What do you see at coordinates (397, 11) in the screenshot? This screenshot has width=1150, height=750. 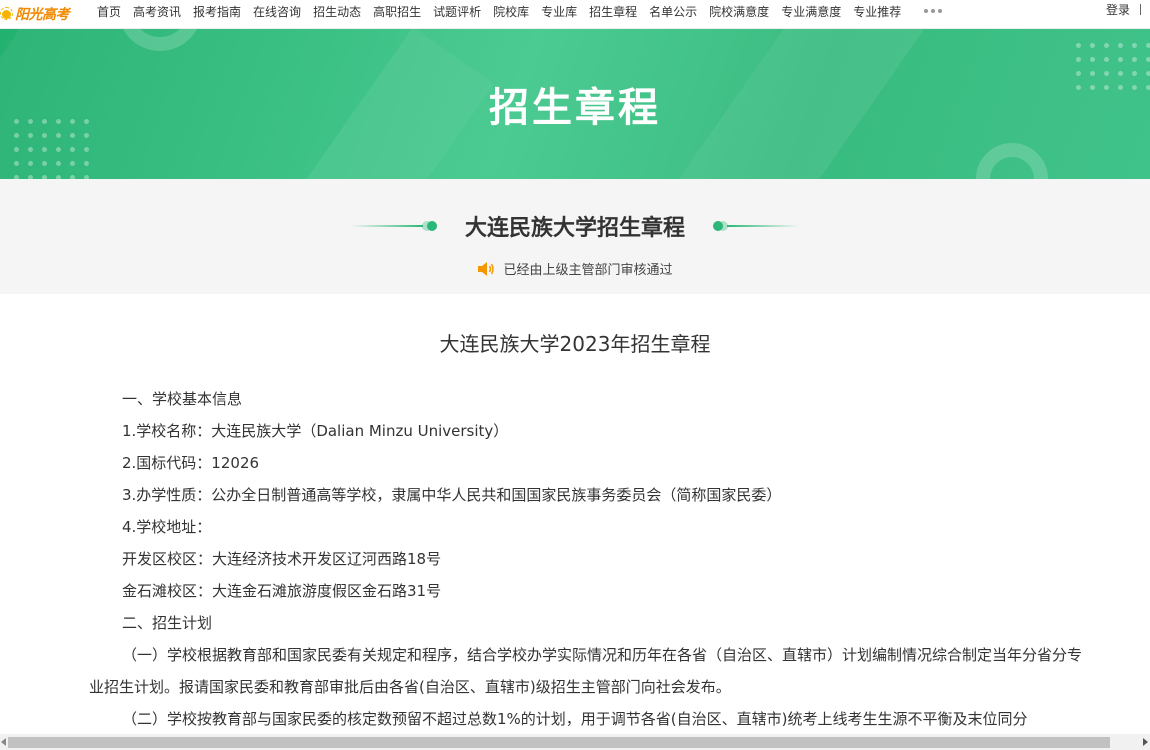 I see `nav-item: 高职招生` at bounding box center [397, 11].